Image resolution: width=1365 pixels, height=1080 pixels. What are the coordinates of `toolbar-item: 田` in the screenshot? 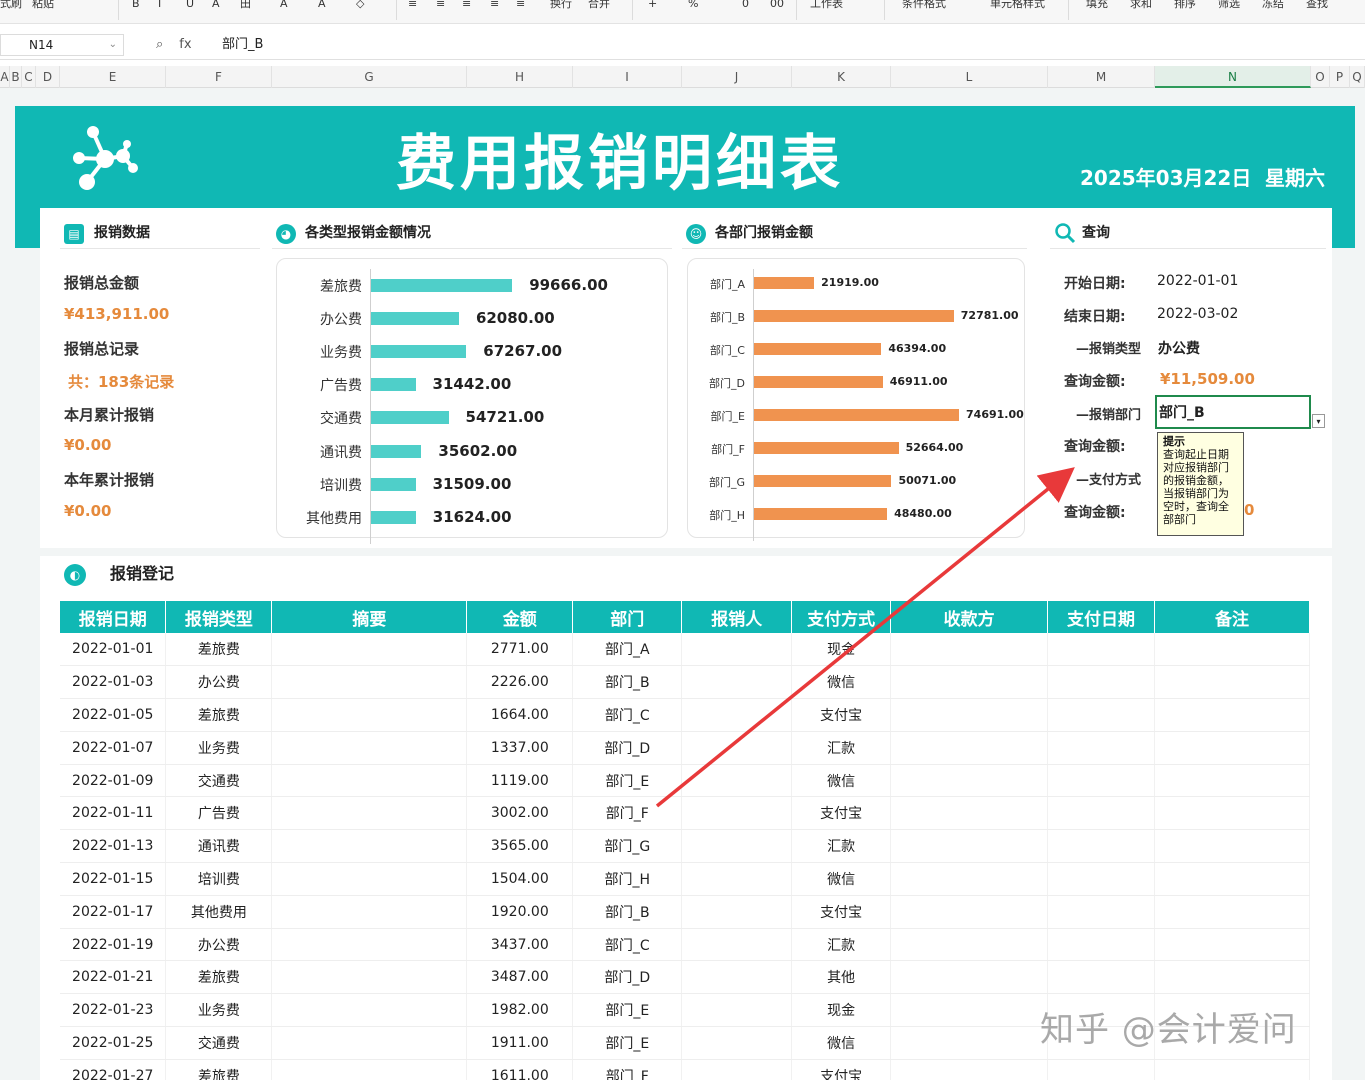 It's located at (245, 6).